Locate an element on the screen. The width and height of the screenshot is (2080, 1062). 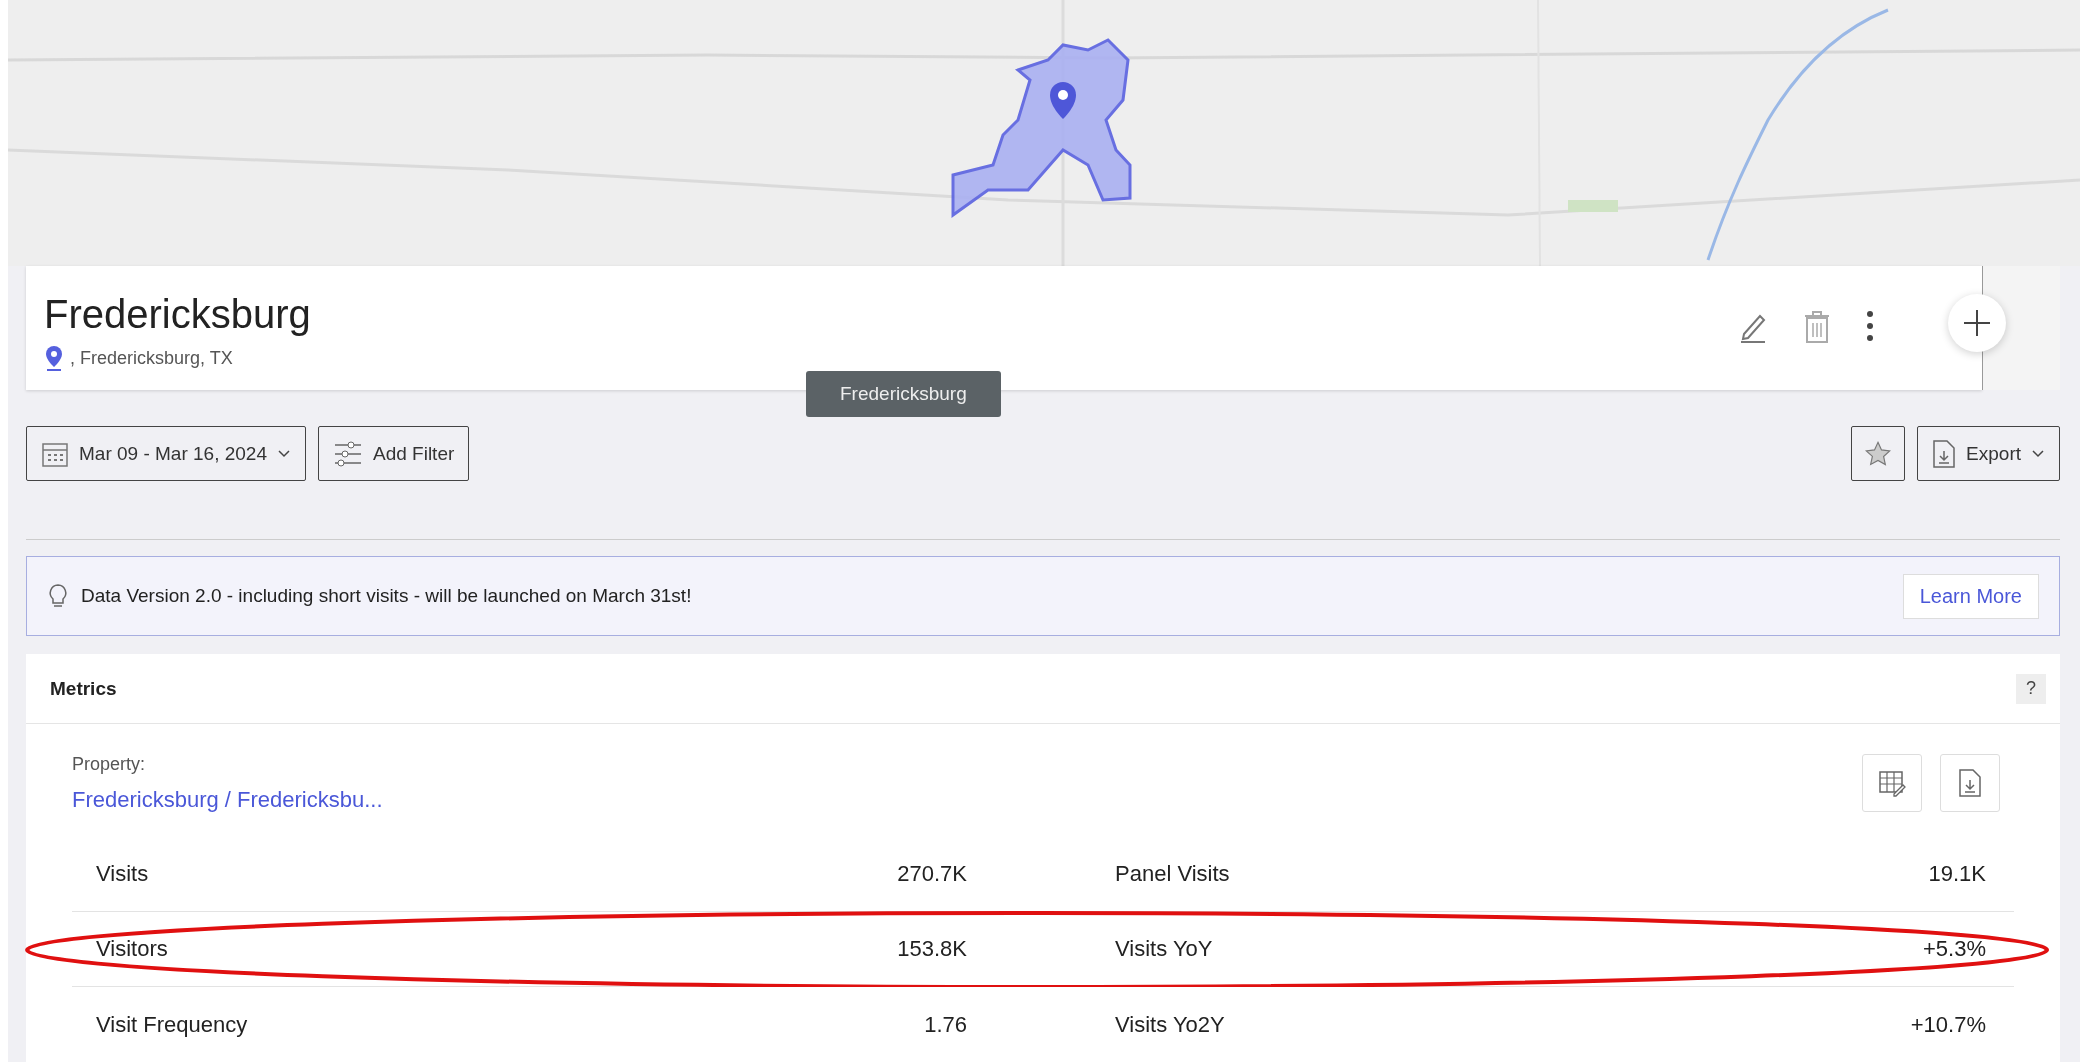
metric-value: 1.76 is located at coordinates (945, 1024).